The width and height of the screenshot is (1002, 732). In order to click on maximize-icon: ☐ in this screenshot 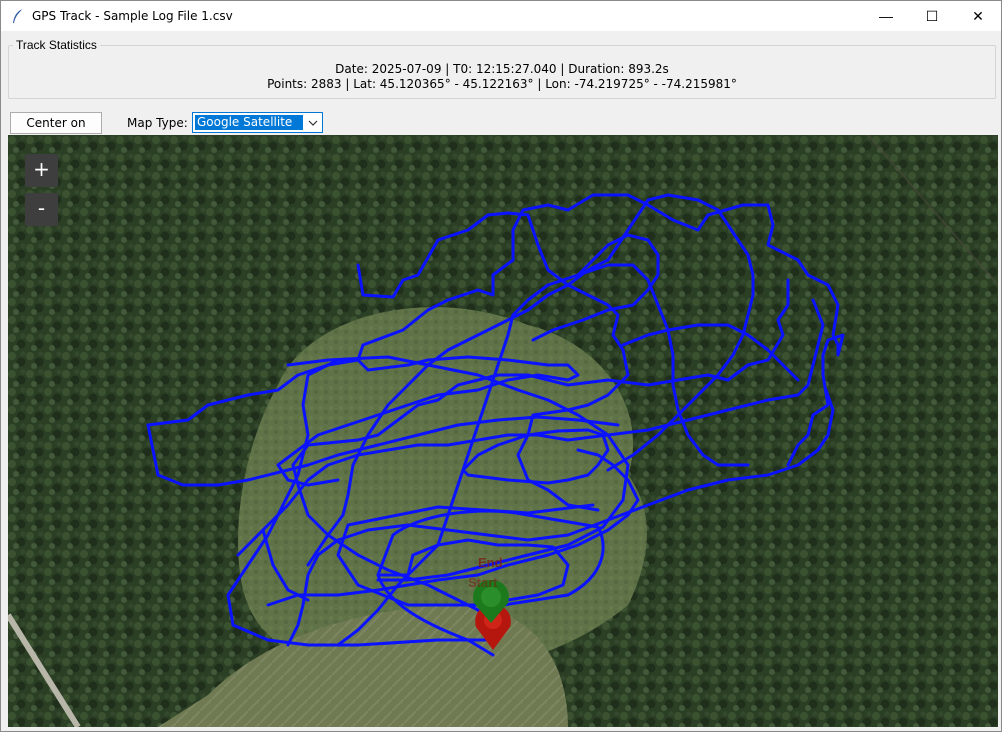, I will do `click(932, 15)`.